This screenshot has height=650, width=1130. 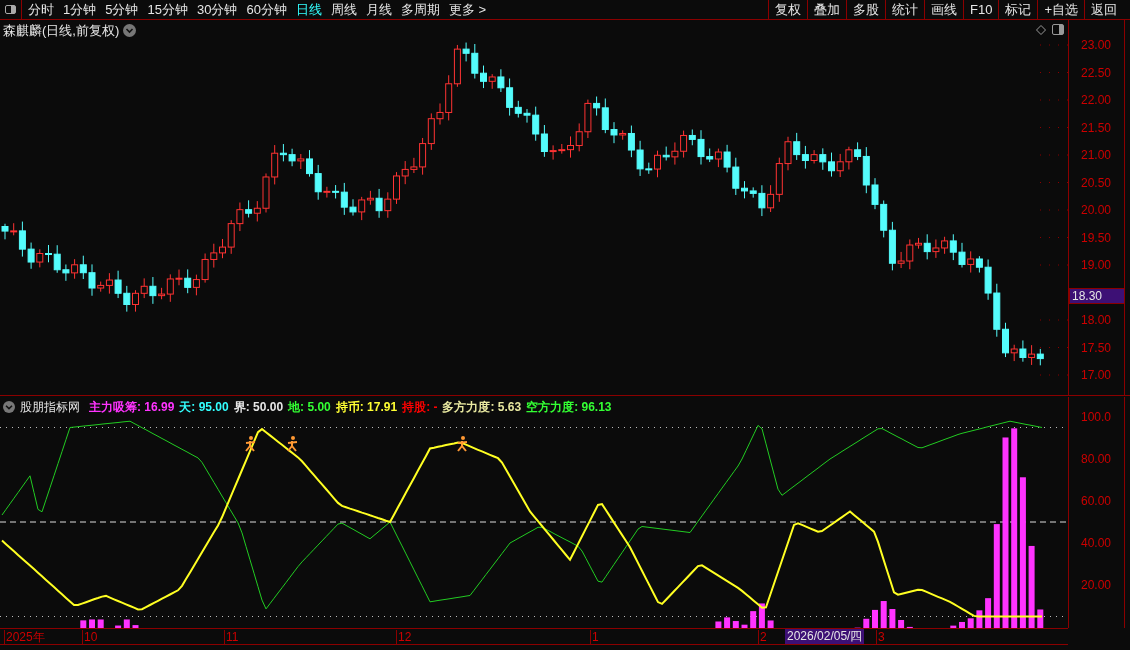 I want to click on legend-value: 多方力度: 5.63, so click(x=482, y=407).